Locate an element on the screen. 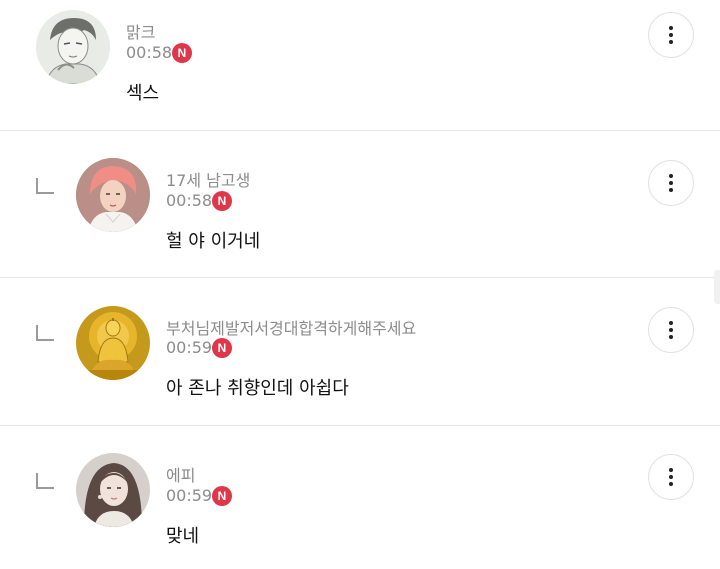  comment-text: 맞네 is located at coordinates (183, 536).